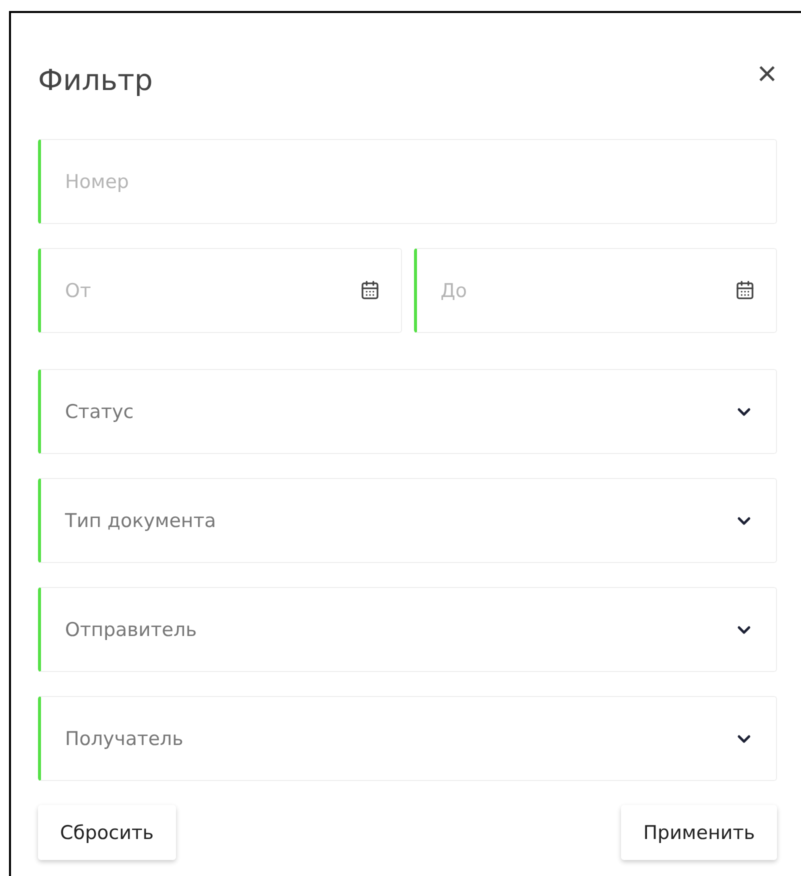 This screenshot has width=801, height=876. Describe the element at coordinates (407, 411) in the screenshot. I see `select-field: Статус` at that location.